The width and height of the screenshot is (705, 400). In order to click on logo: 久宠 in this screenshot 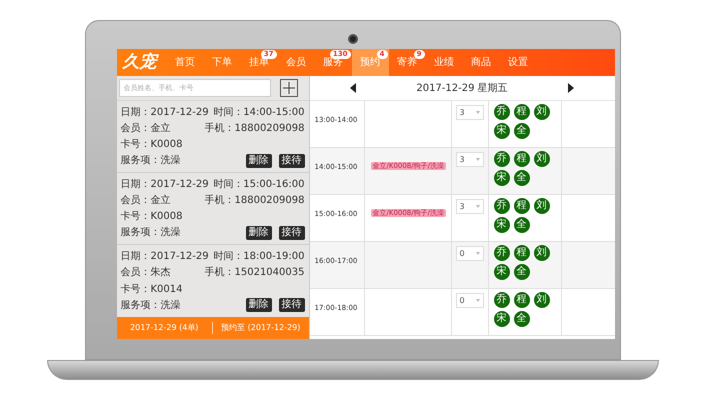, I will do `click(141, 63)`.